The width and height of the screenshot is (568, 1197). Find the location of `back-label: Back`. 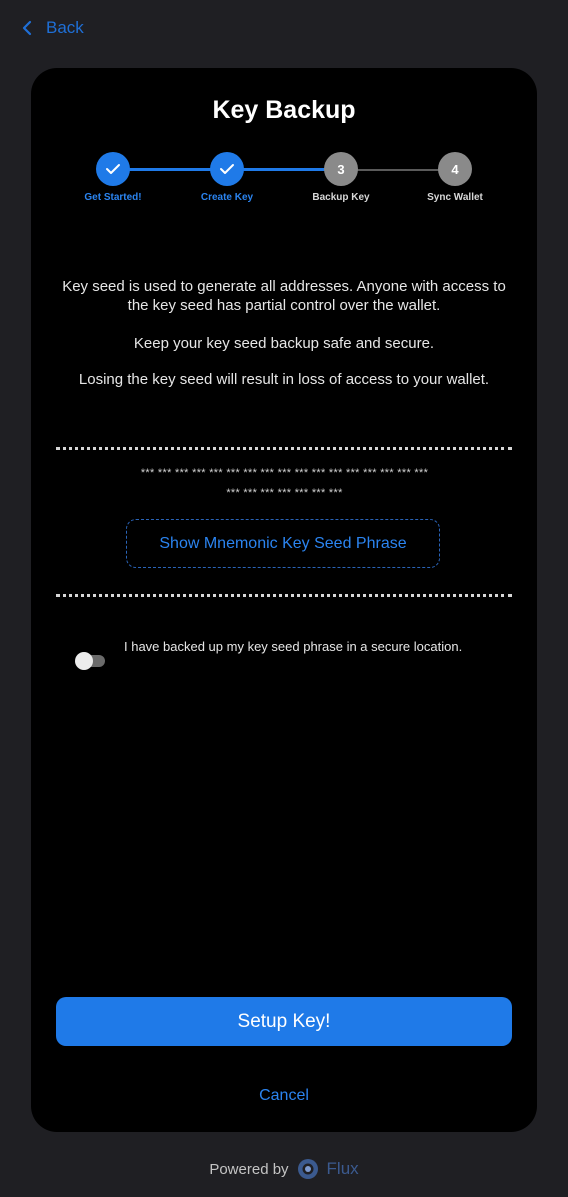

back-label: Back is located at coordinates (65, 27).